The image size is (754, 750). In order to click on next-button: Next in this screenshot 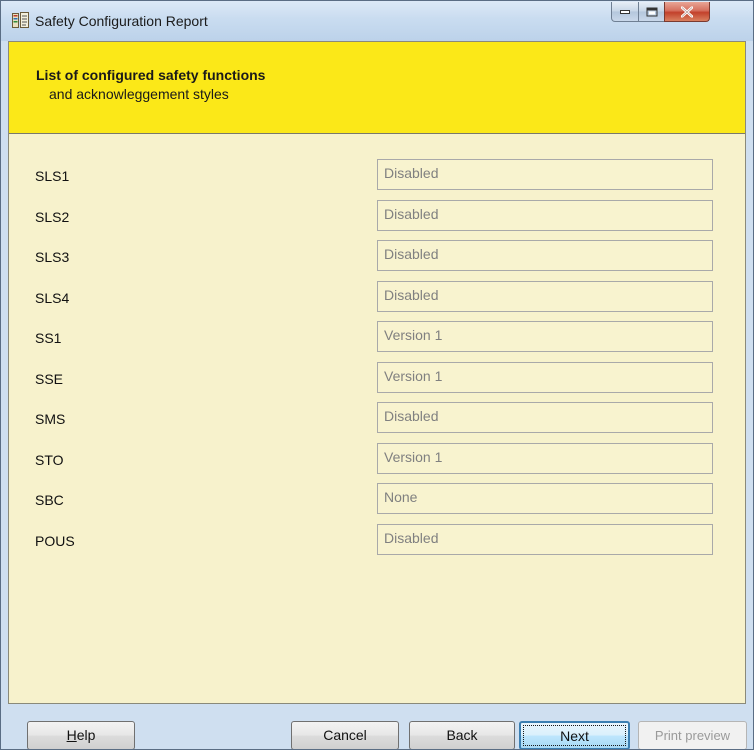, I will do `click(574, 735)`.